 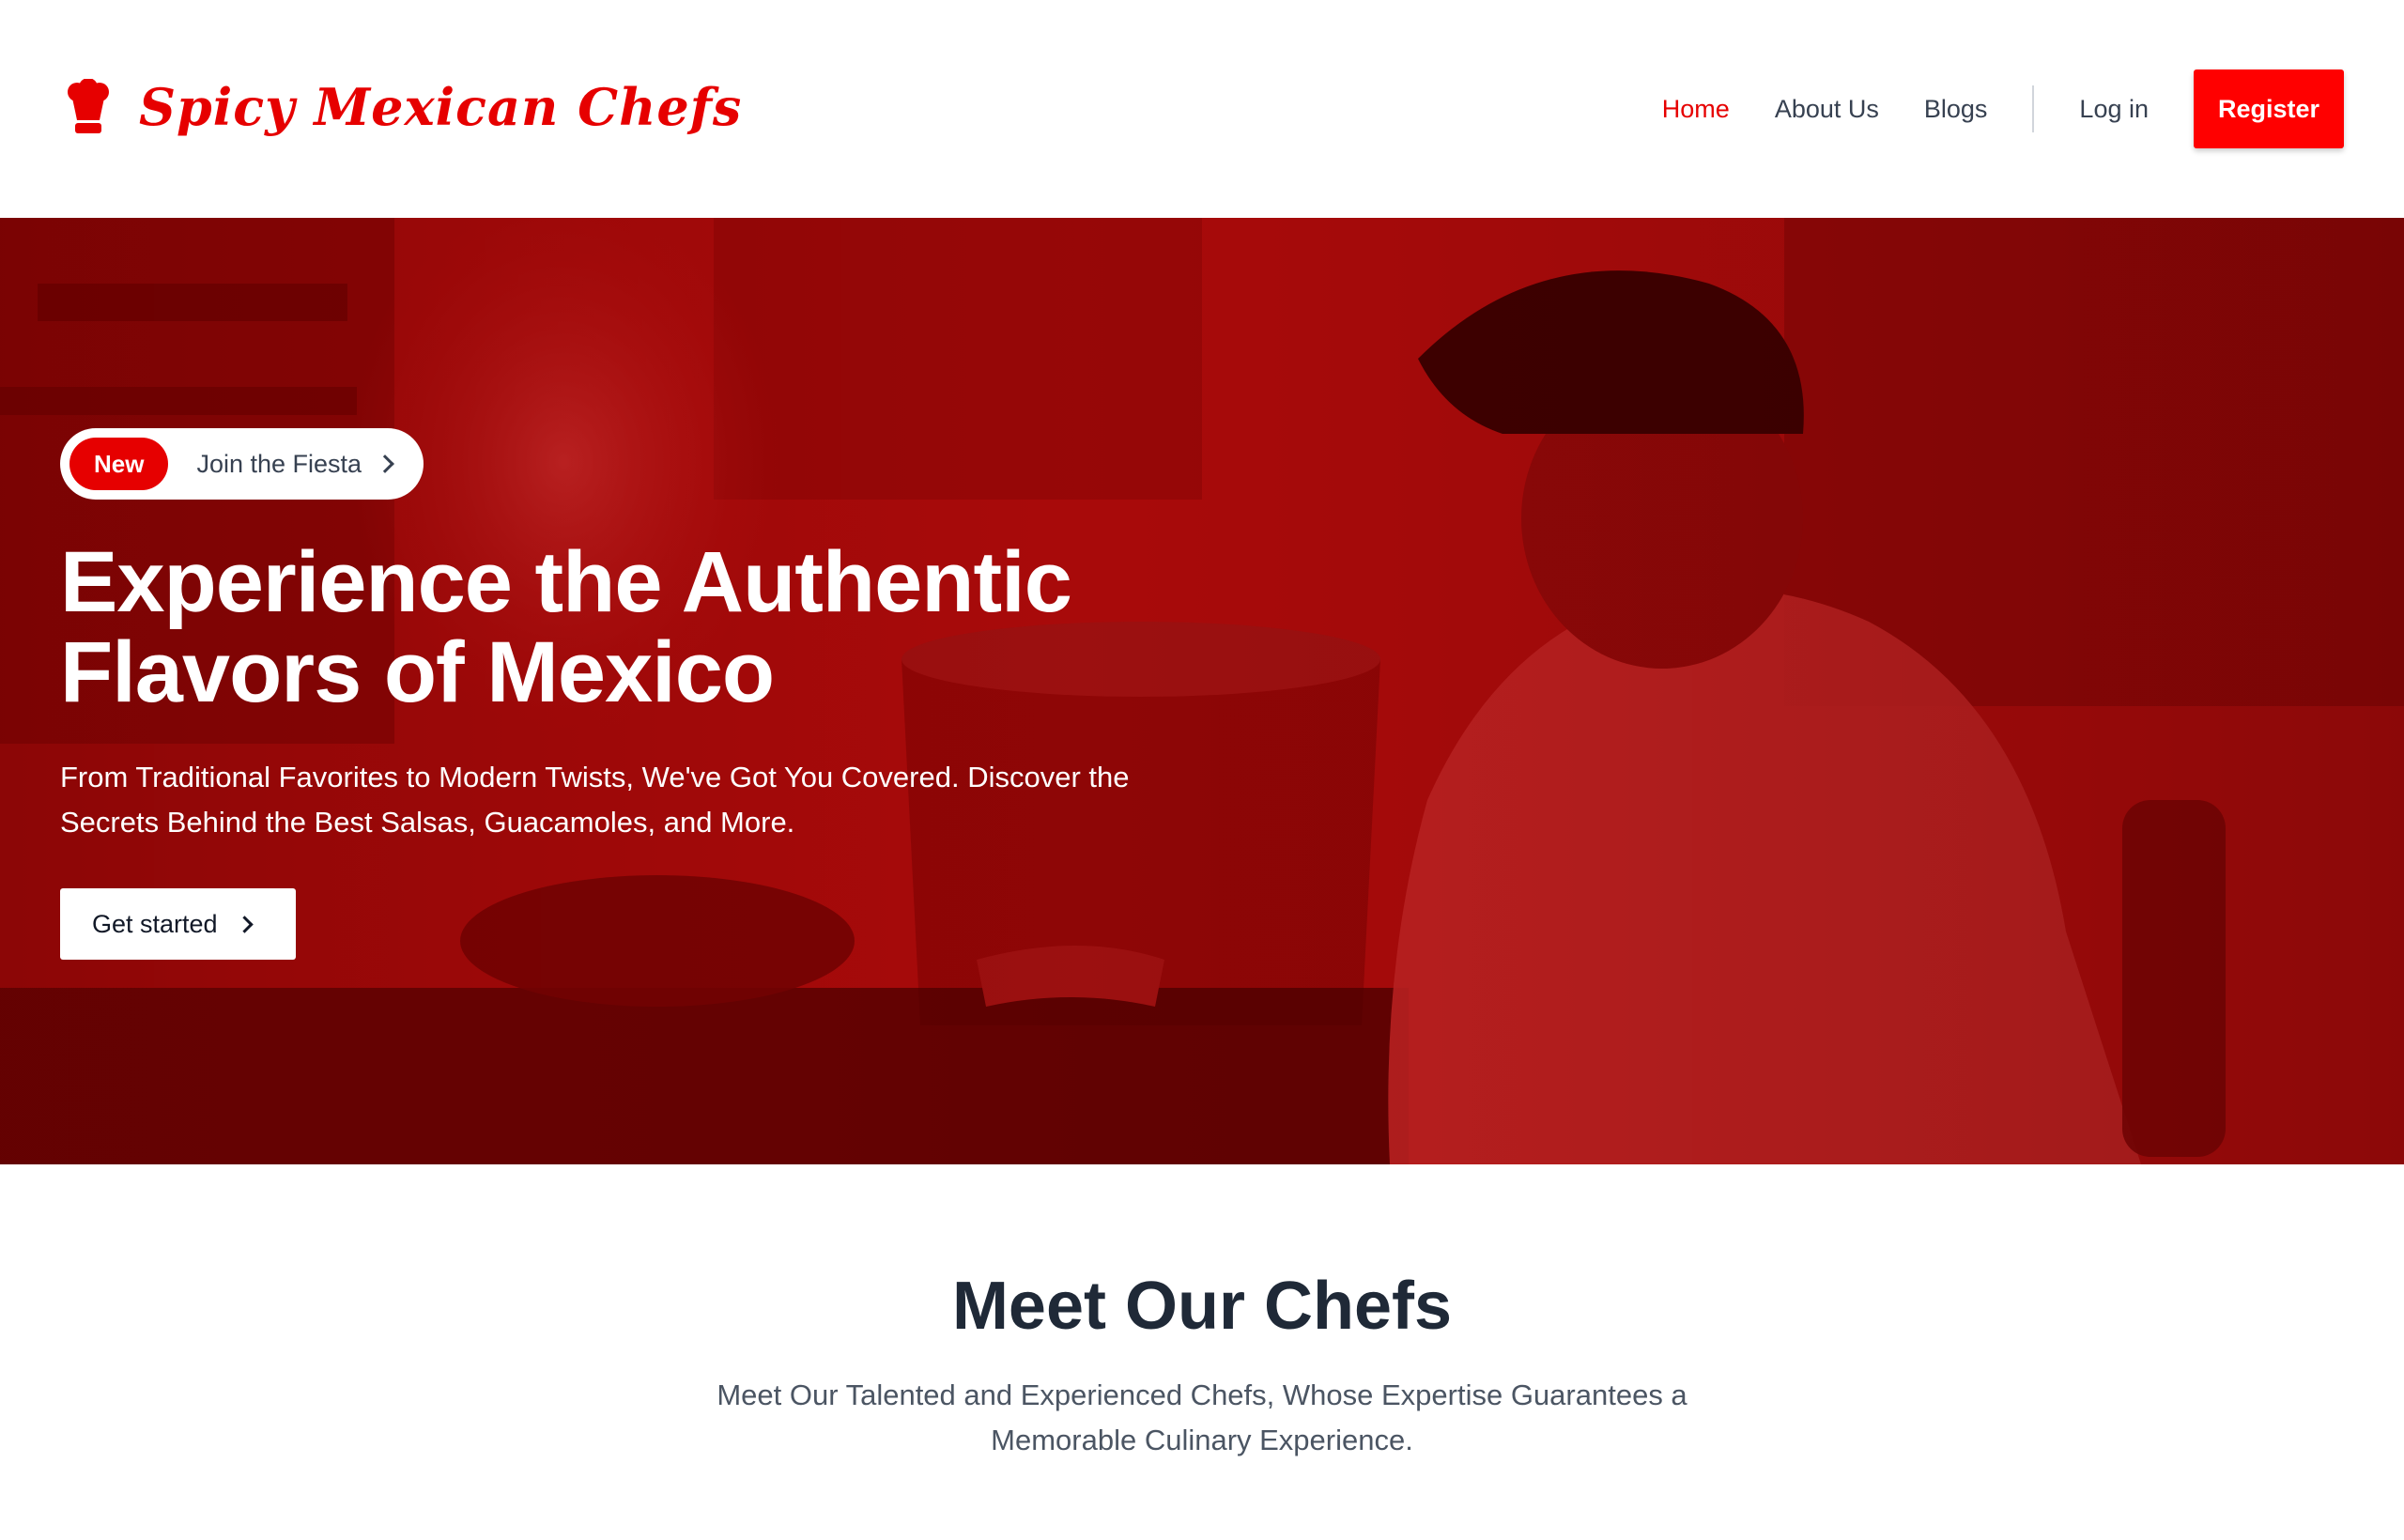 What do you see at coordinates (155, 923) in the screenshot?
I see `get-started-label: Get started` at bounding box center [155, 923].